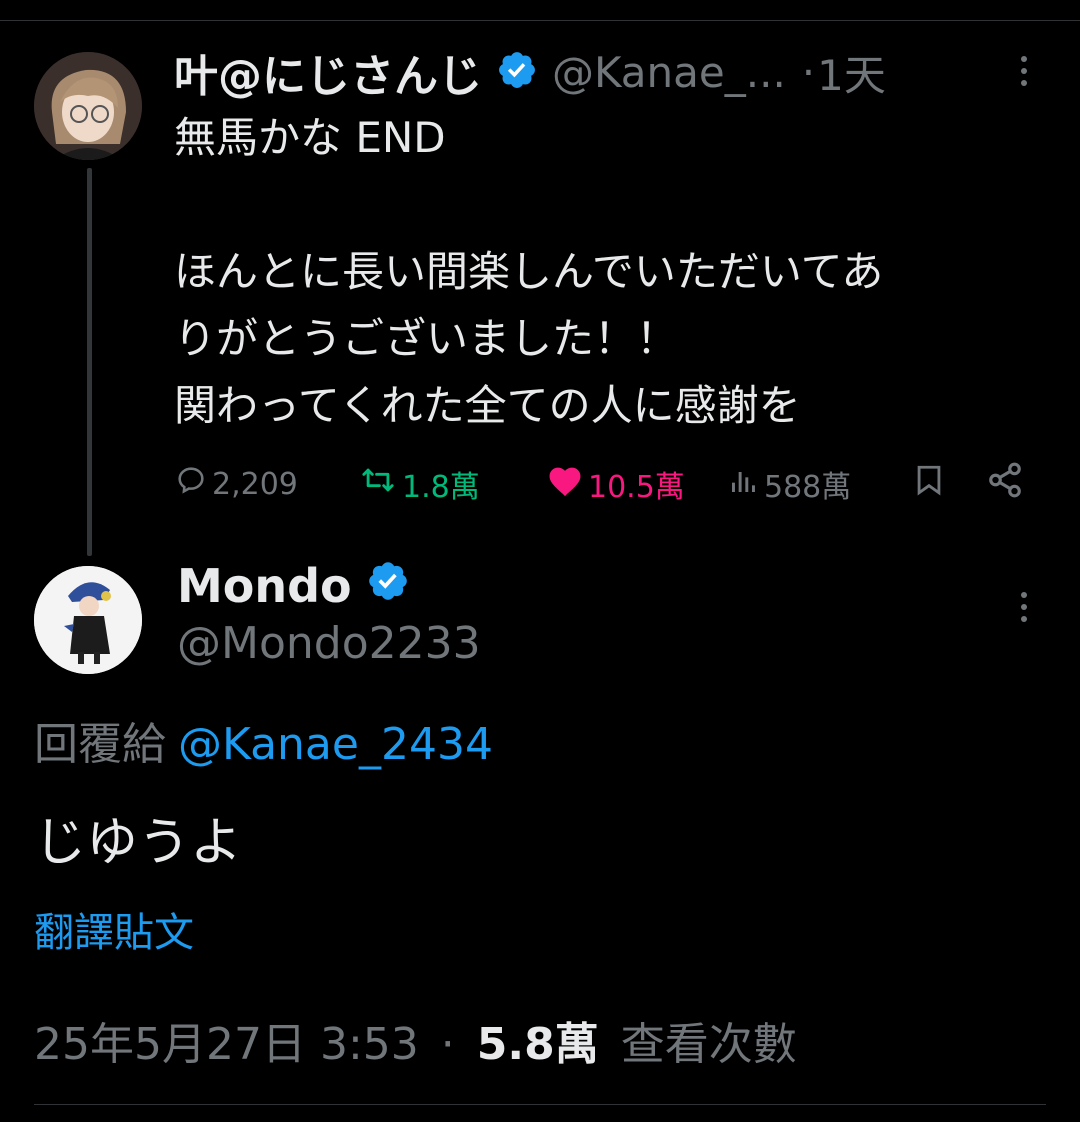  What do you see at coordinates (614, 204) in the screenshot?
I see `tweet-line` at bounding box center [614, 204].